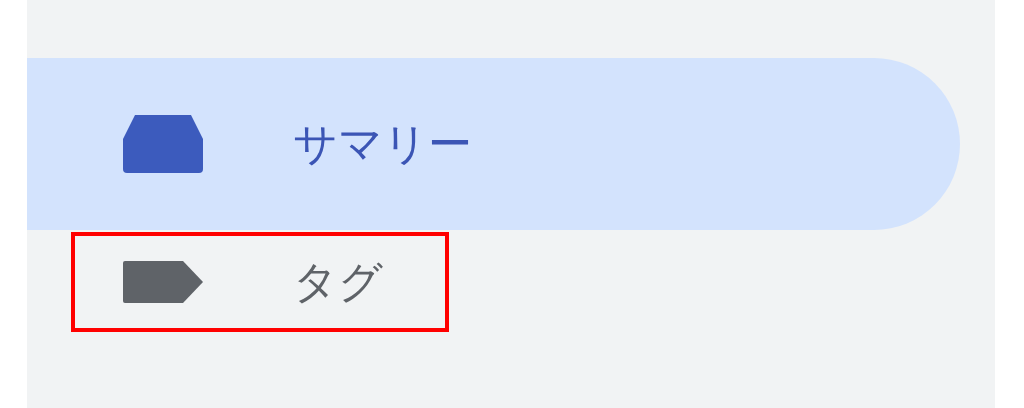 The height and width of the screenshot is (408, 1024). What do you see at coordinates (338, 282) in the screenshot?
I see `nav-label: タグ` at bounding box center [338, 282].